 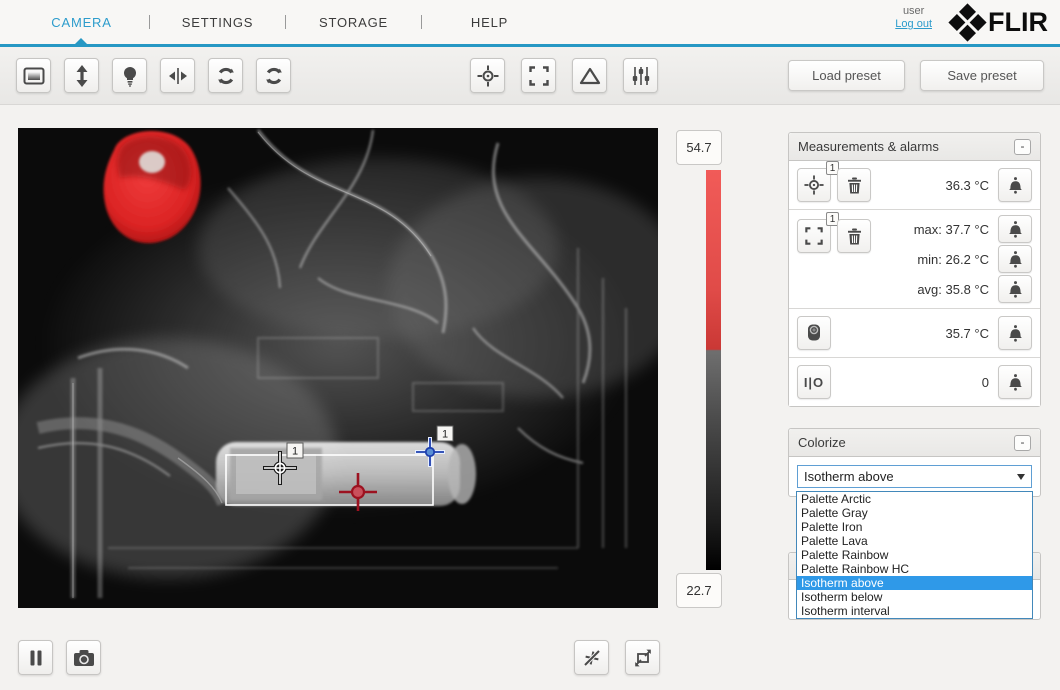 I want to click on save-preset-button: Save preset, so click(x=982, y=75).